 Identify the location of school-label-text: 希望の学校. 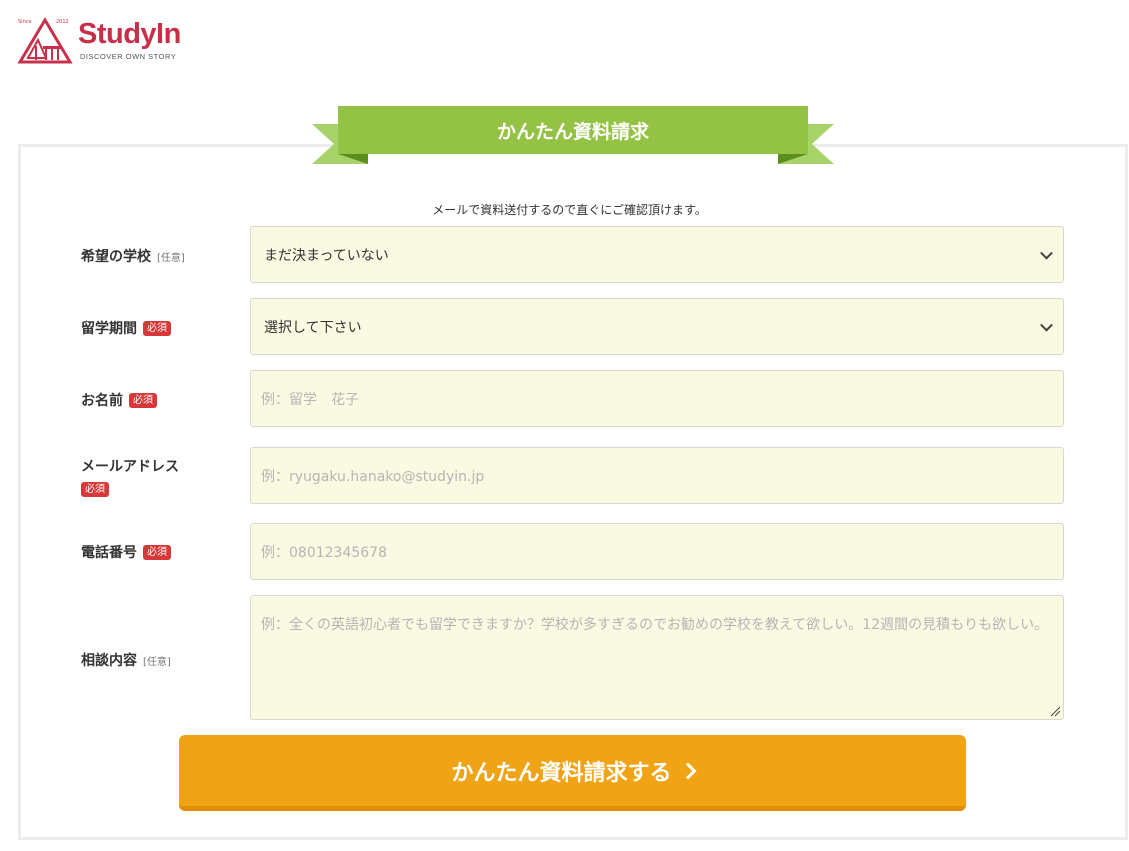
(116, 257).